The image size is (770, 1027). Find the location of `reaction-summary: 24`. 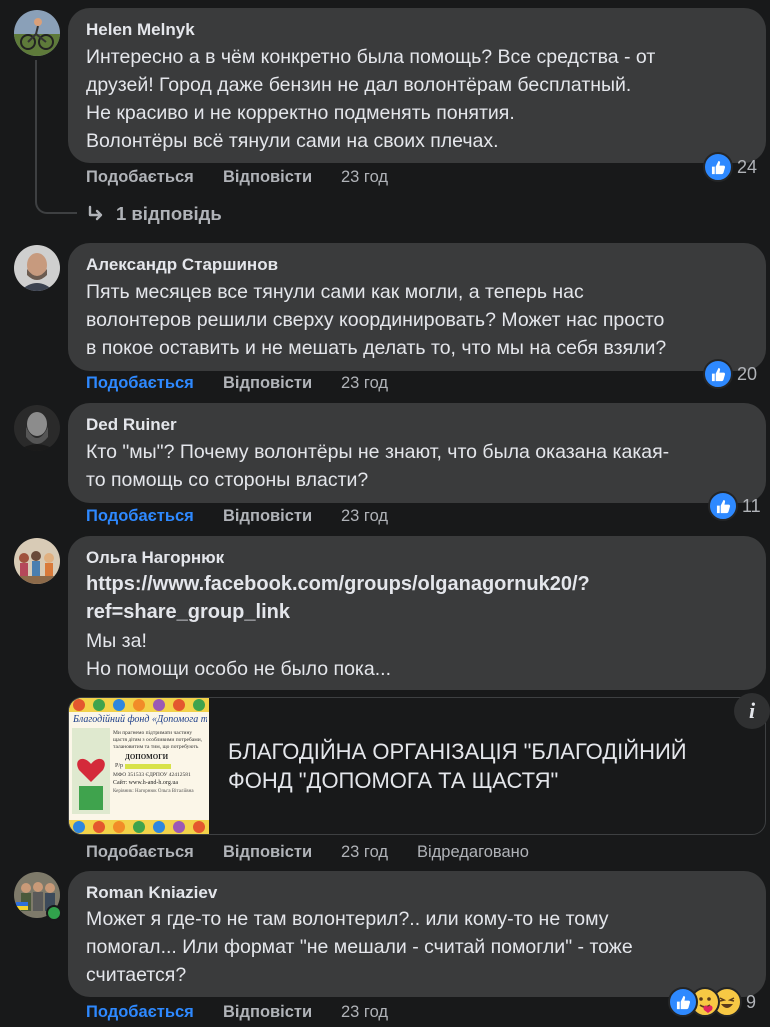

reaction-summary: 24 is located at coordinates (730, 167).